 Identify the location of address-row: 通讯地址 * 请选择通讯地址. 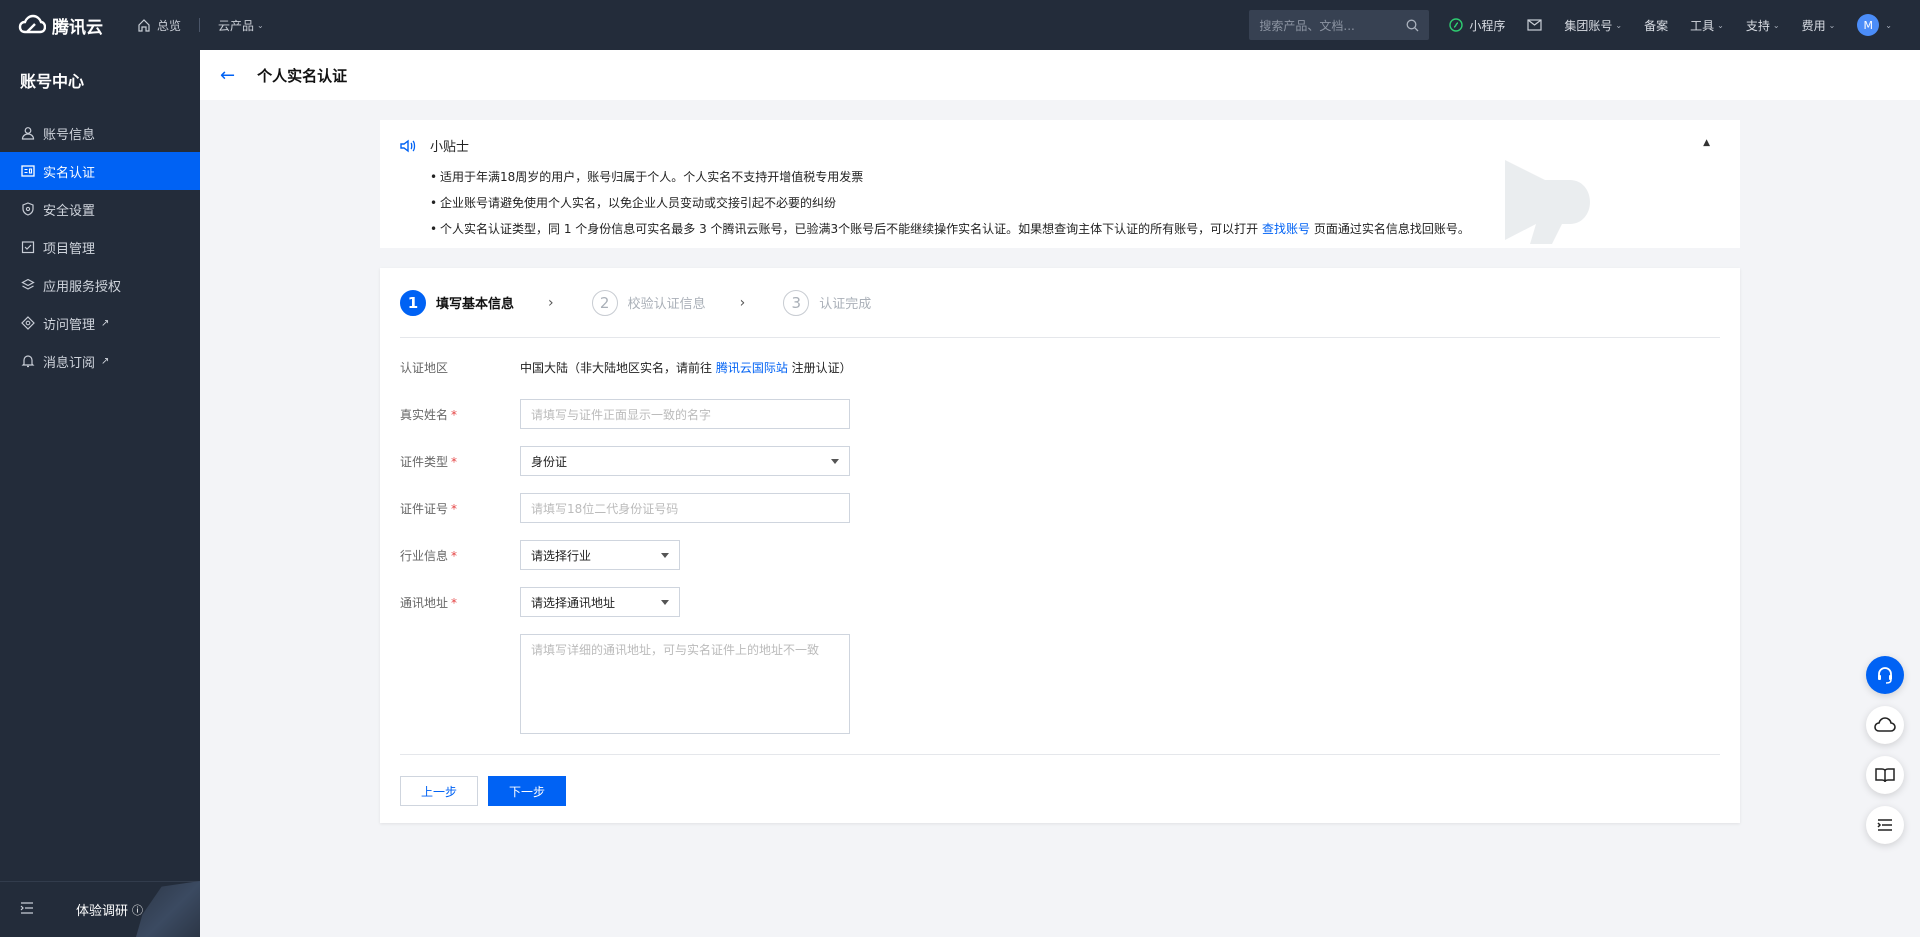
(1060, 602).